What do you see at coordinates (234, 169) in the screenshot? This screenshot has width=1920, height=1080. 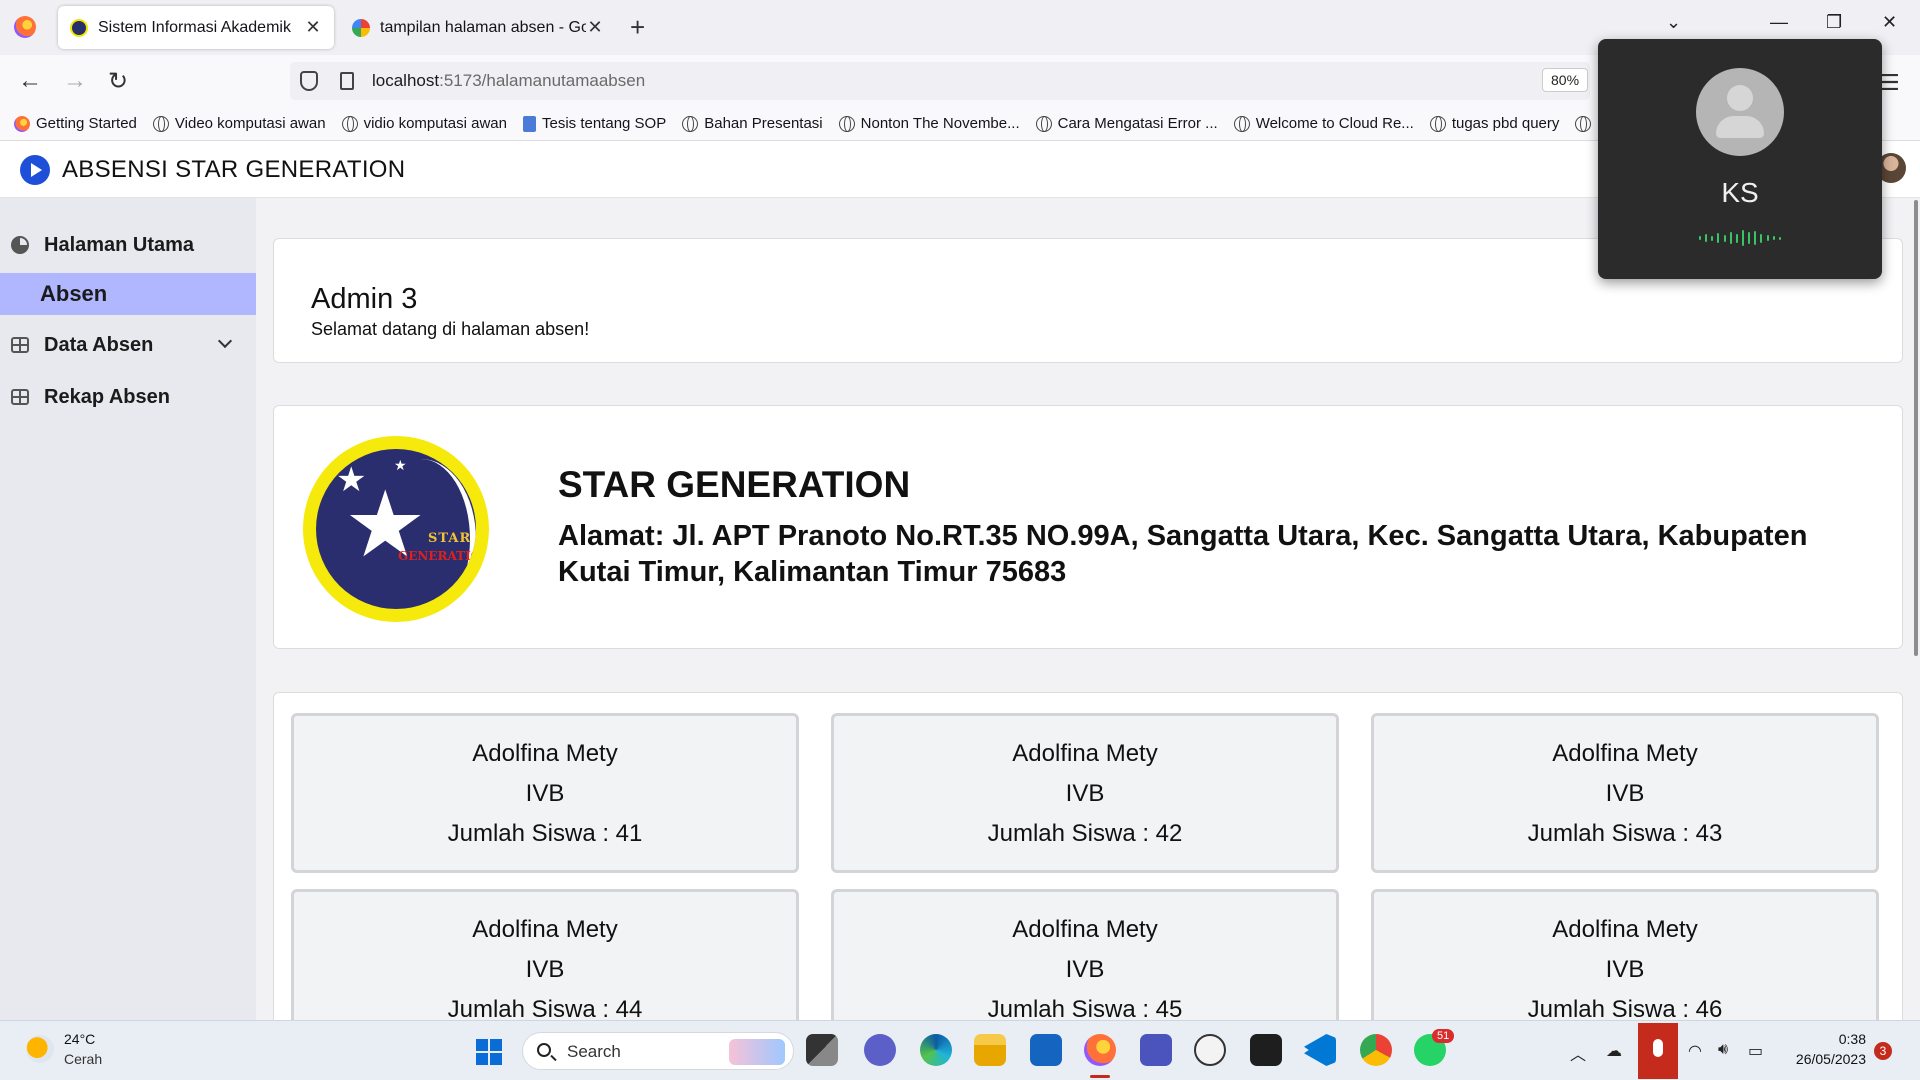 I see `app-title: ABSENSI STAR GENERATION` at bounding box center [234, 169].